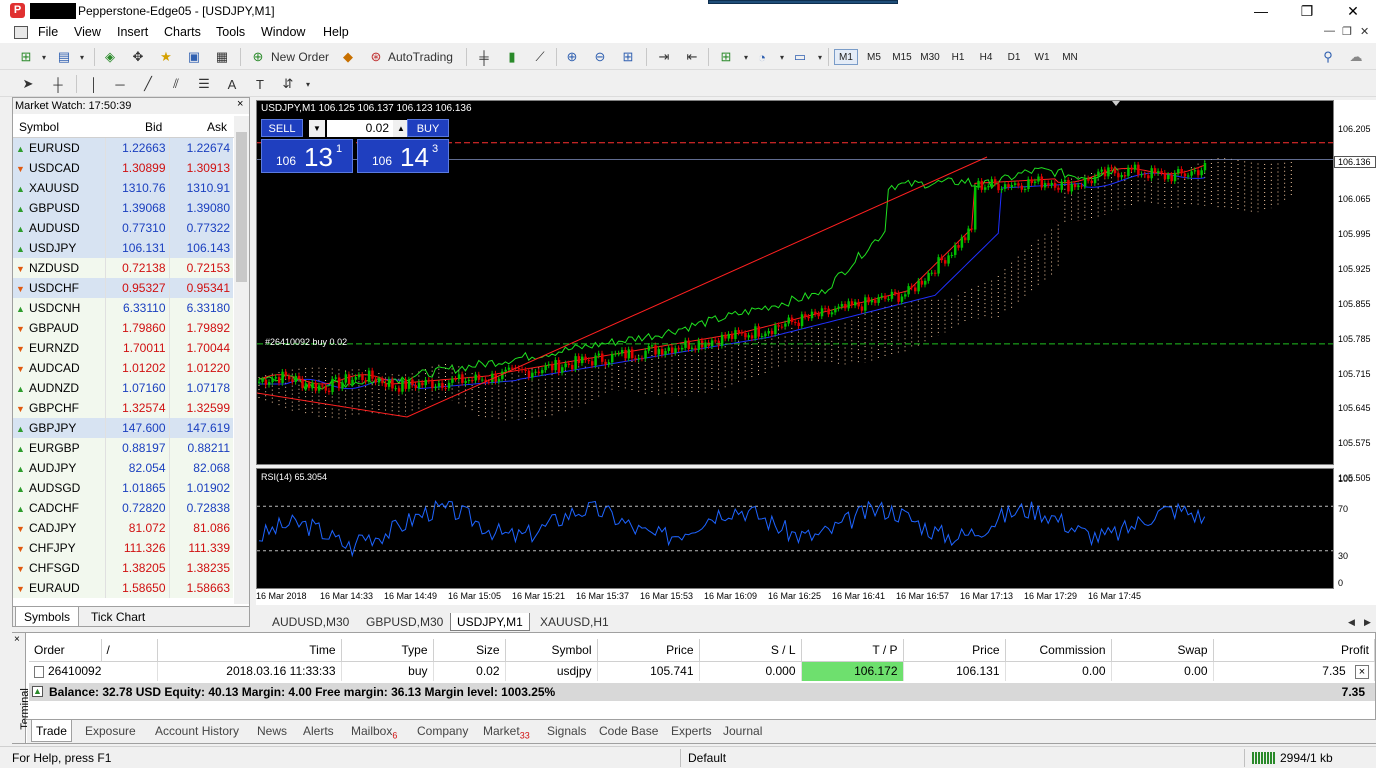 This screenshot has width=1376, height=768. What do you see at coordinates (64, 57) in the screenshot?
I see `profiles-icon: ▤` at bounding box center [64, 57].